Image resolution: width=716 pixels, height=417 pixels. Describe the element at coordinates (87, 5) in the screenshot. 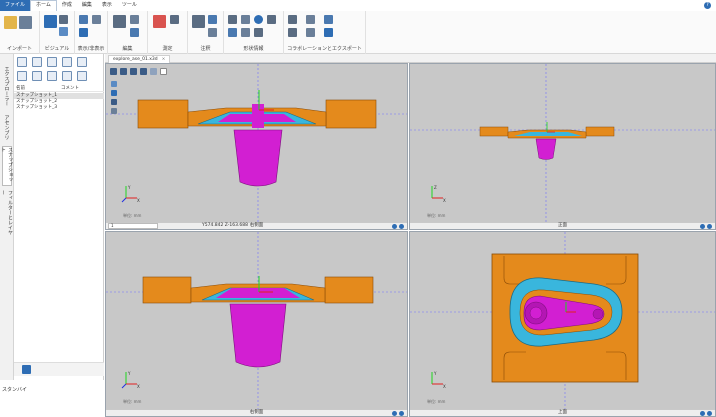

I see `menu-edit: 編集` at that location.